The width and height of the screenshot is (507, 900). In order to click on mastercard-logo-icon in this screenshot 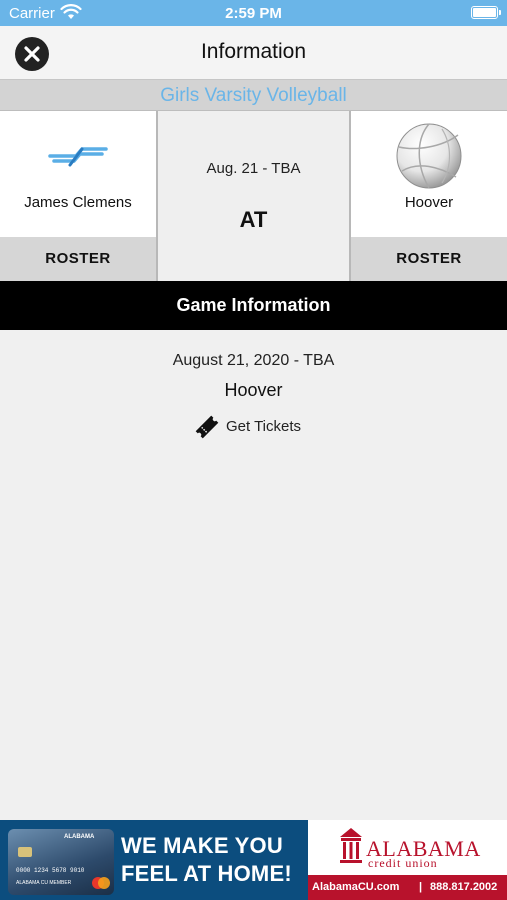, I will do `click(101, 883)`.